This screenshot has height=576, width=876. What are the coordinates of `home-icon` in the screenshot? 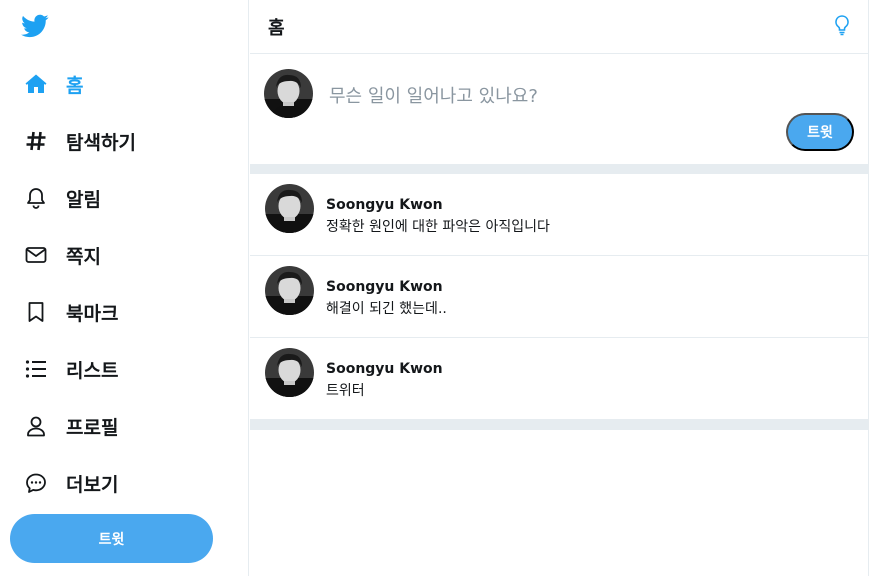 It's located at (36, 84).